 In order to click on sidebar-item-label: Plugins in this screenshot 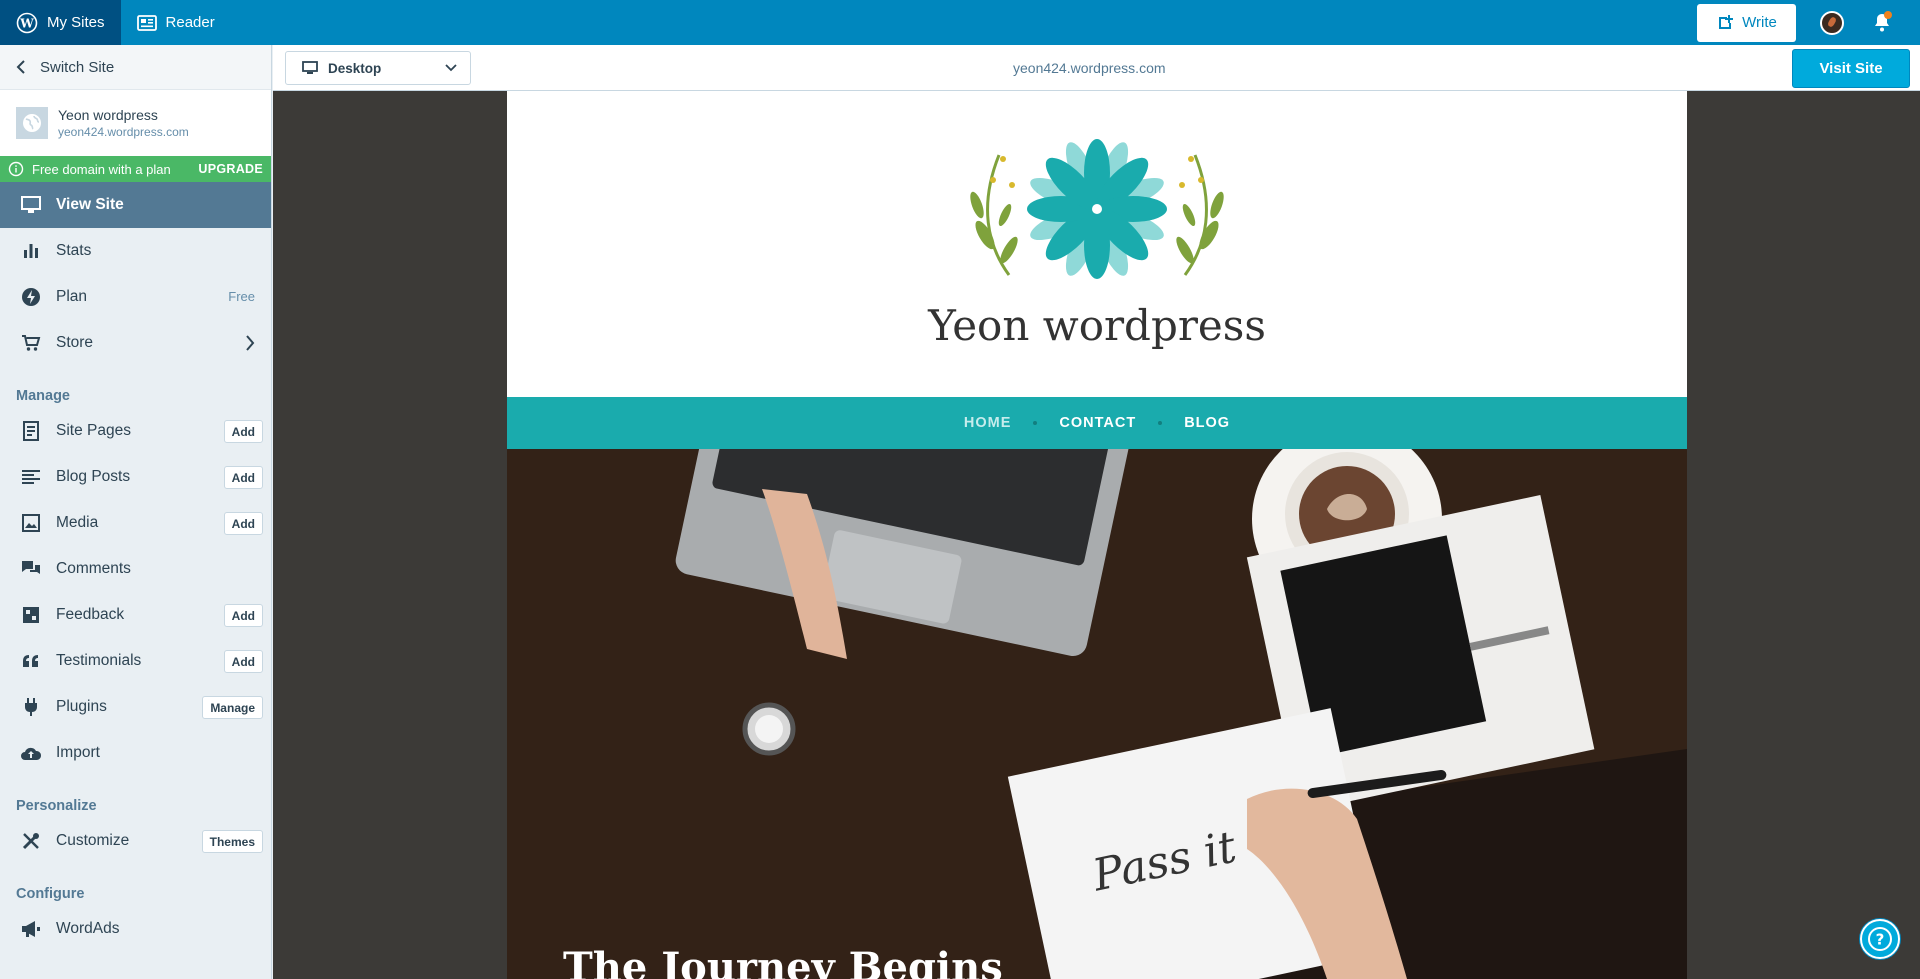, I will do `click(81, 706)`.